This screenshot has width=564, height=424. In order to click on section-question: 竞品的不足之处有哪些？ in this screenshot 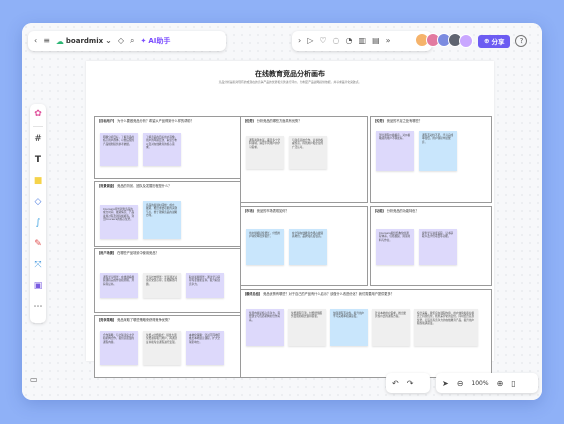, I will do `click(404, 121)`.